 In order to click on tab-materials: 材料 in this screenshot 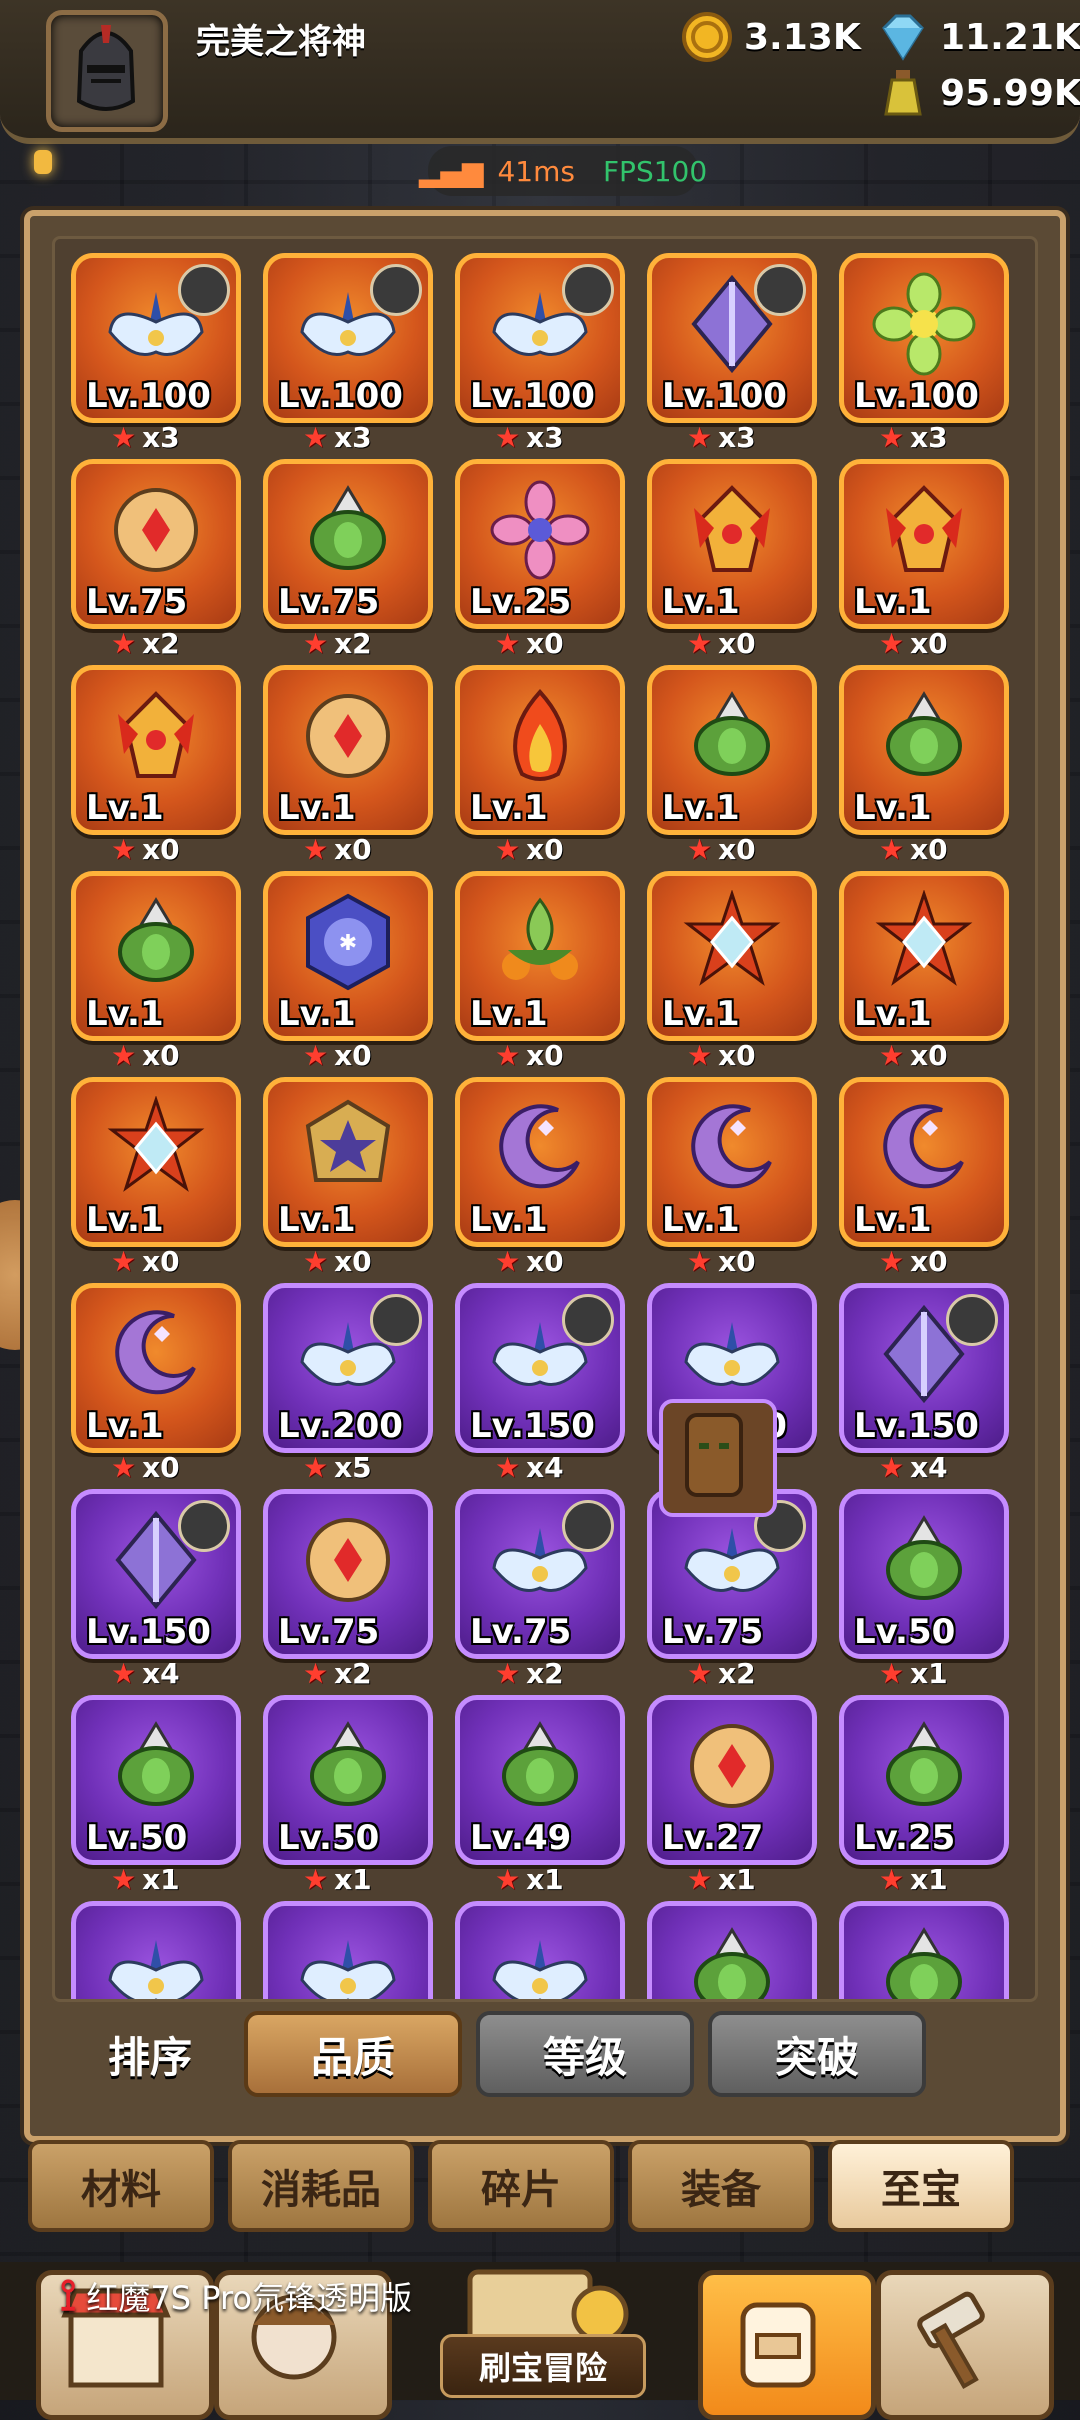, I will do `click(121, 2186)`.